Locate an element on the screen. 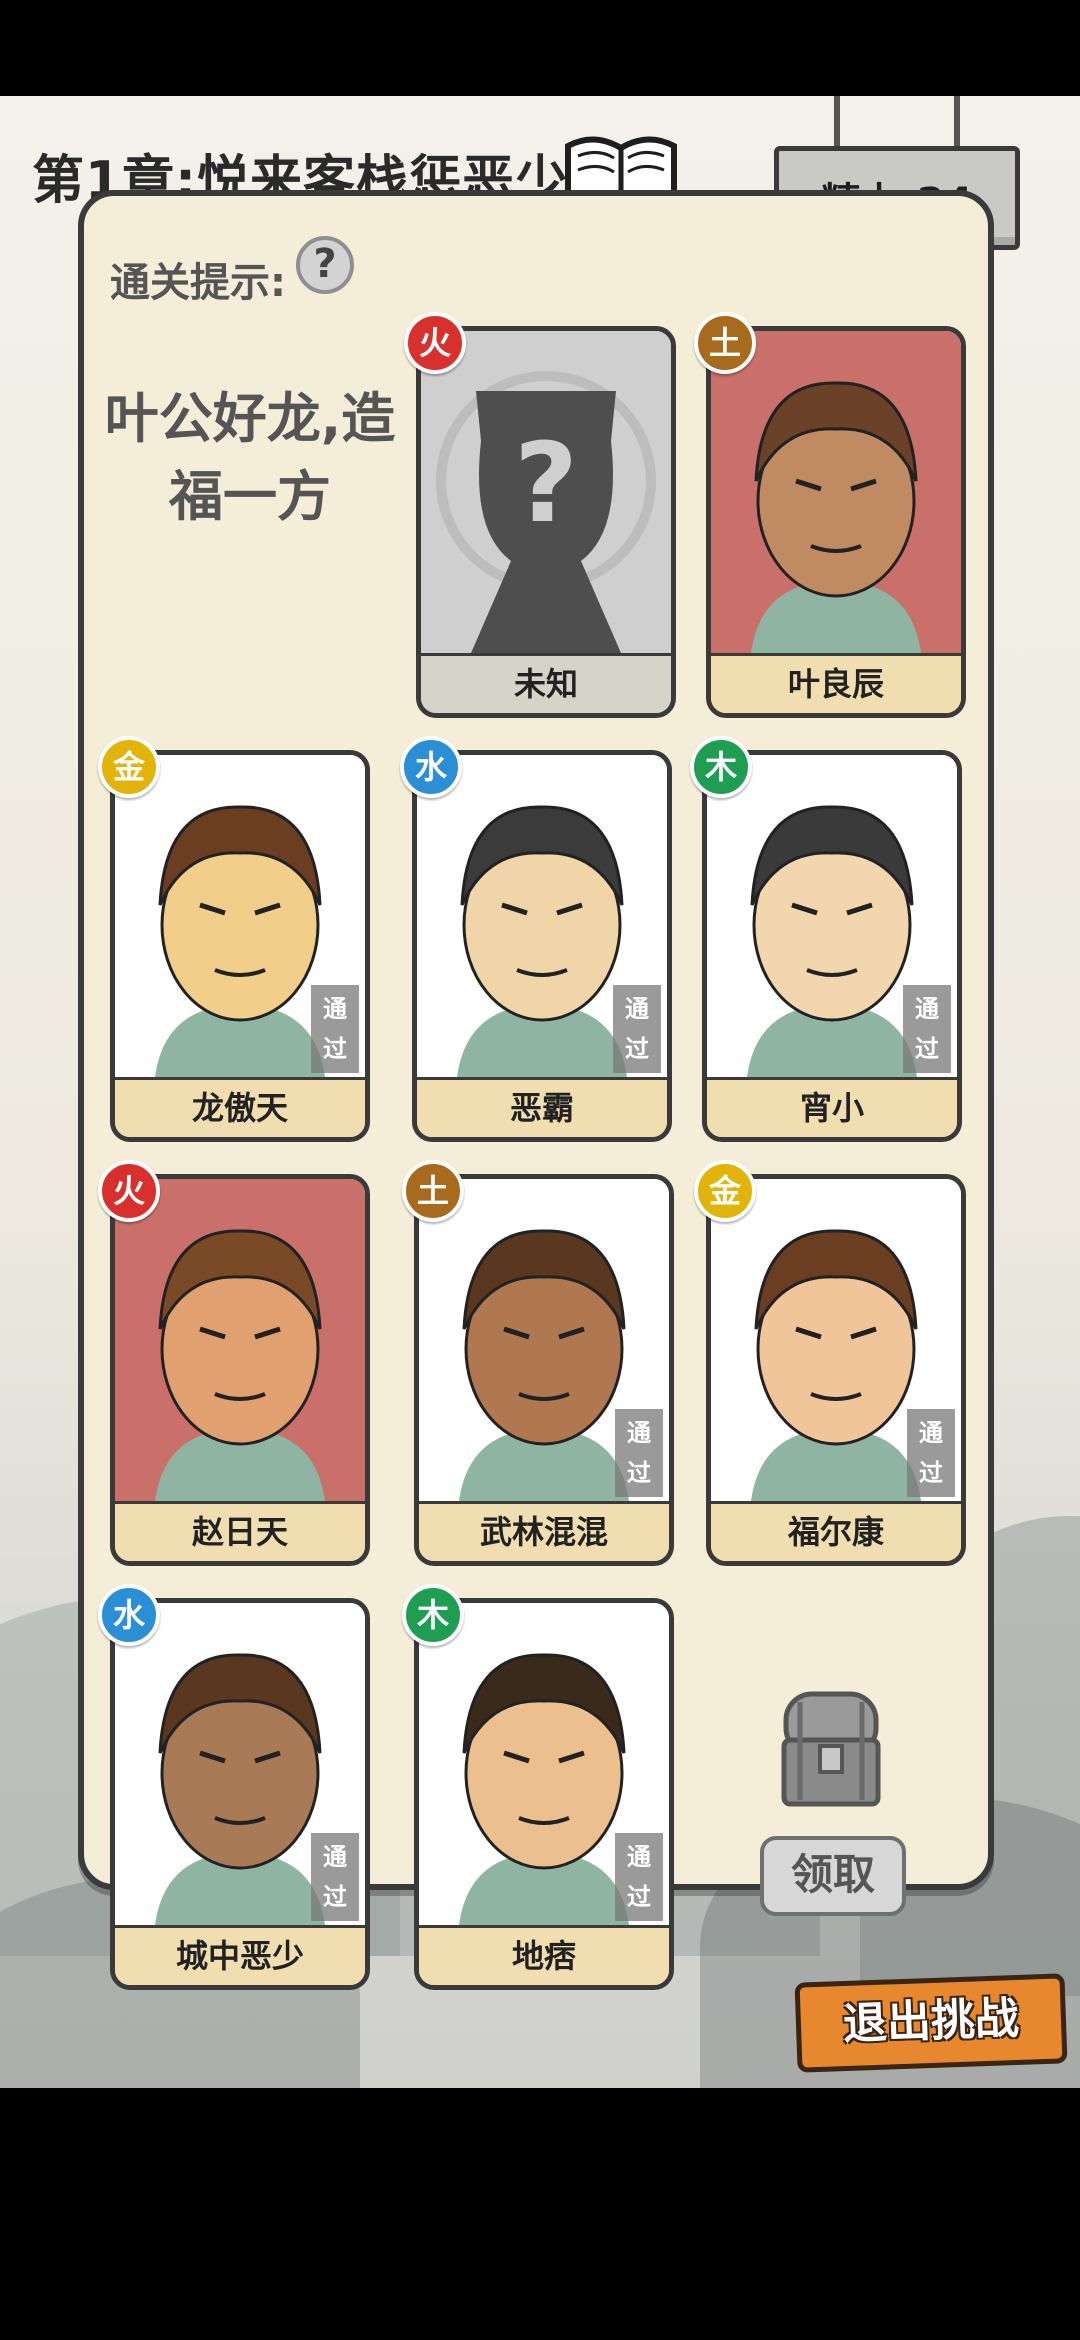 The image size is (1080, 2340). character-name: 未知 is located at coordinates (546, 683).